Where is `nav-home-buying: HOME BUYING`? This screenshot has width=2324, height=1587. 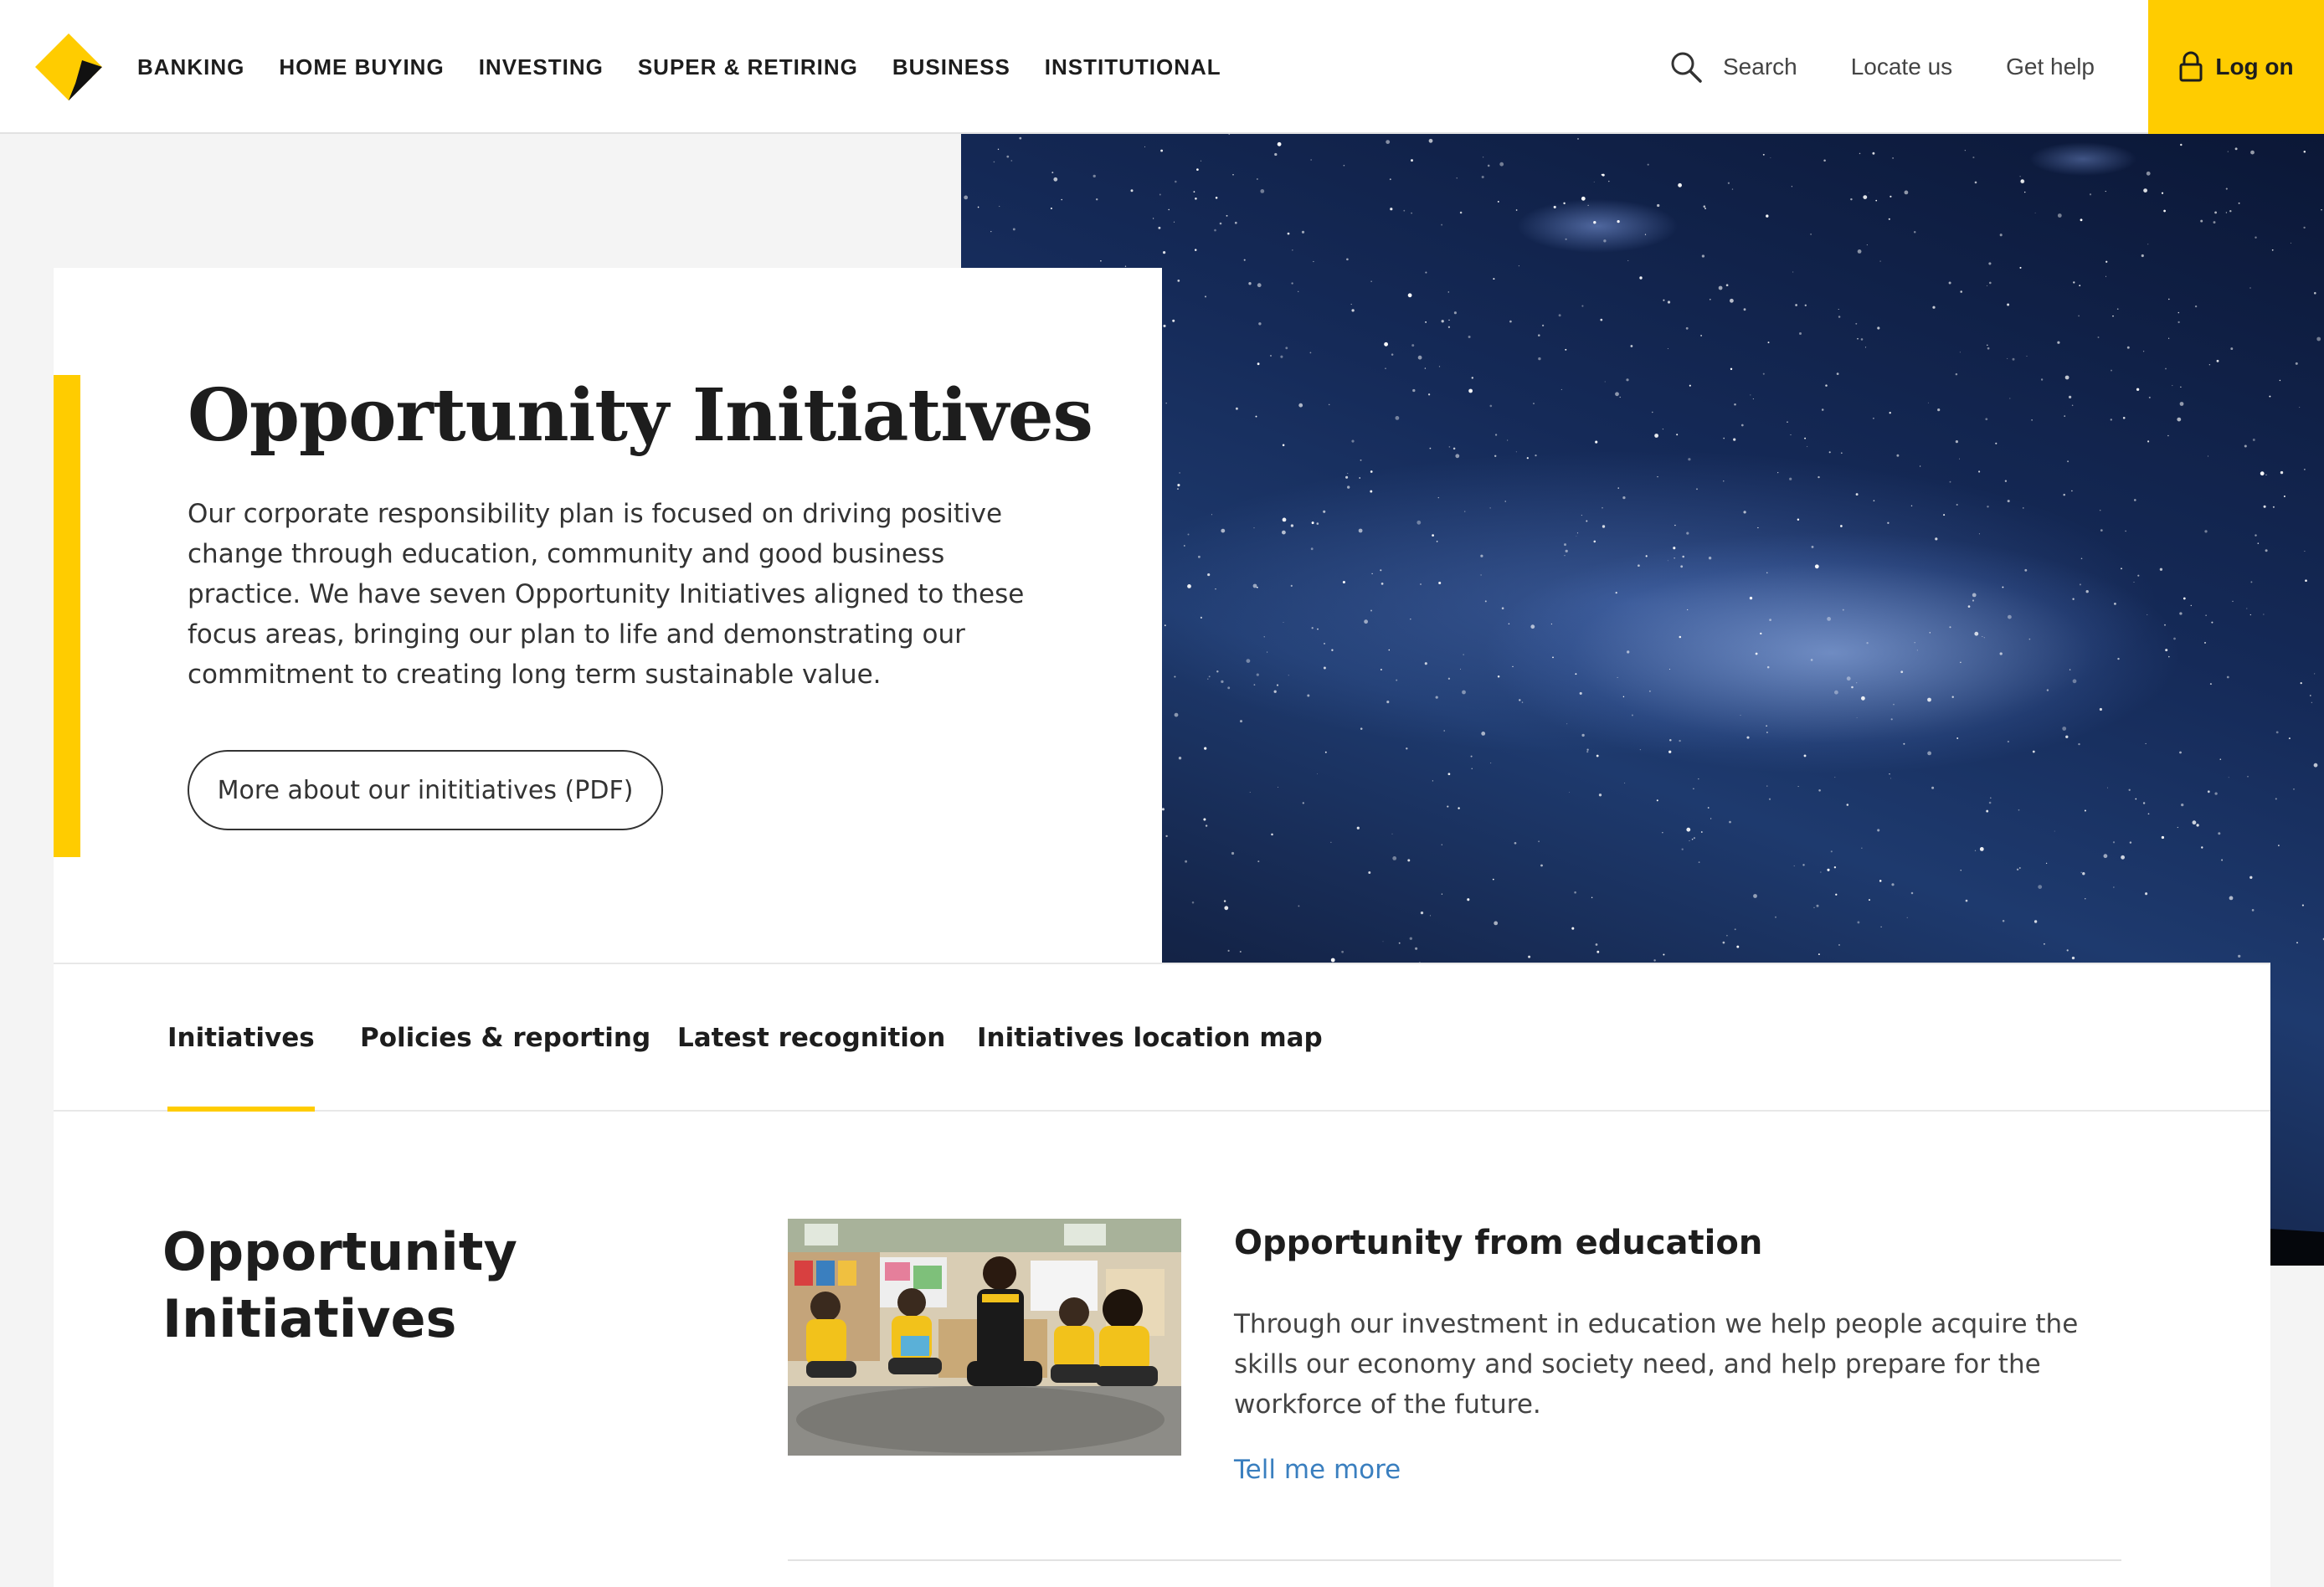
nav-home-buying: HOME BUYING is located at coordinates (361, 67).